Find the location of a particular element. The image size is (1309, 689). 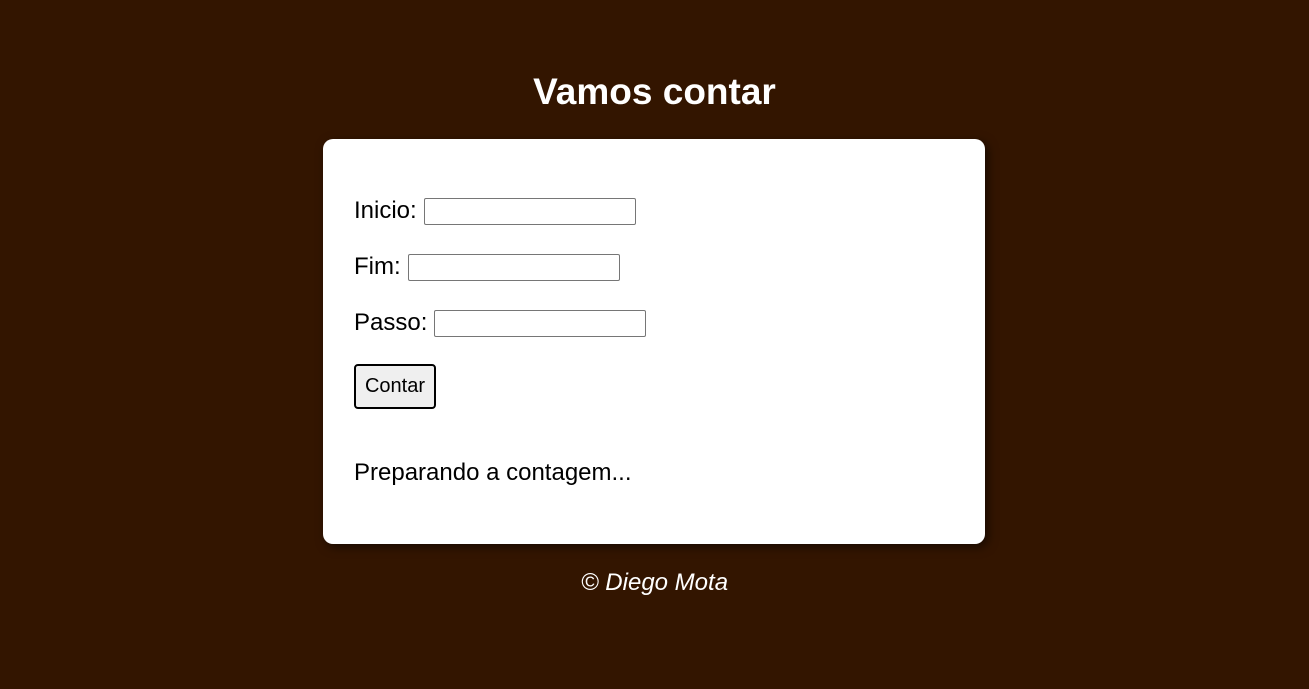

inicio-input is located at coordinates (529, 211).